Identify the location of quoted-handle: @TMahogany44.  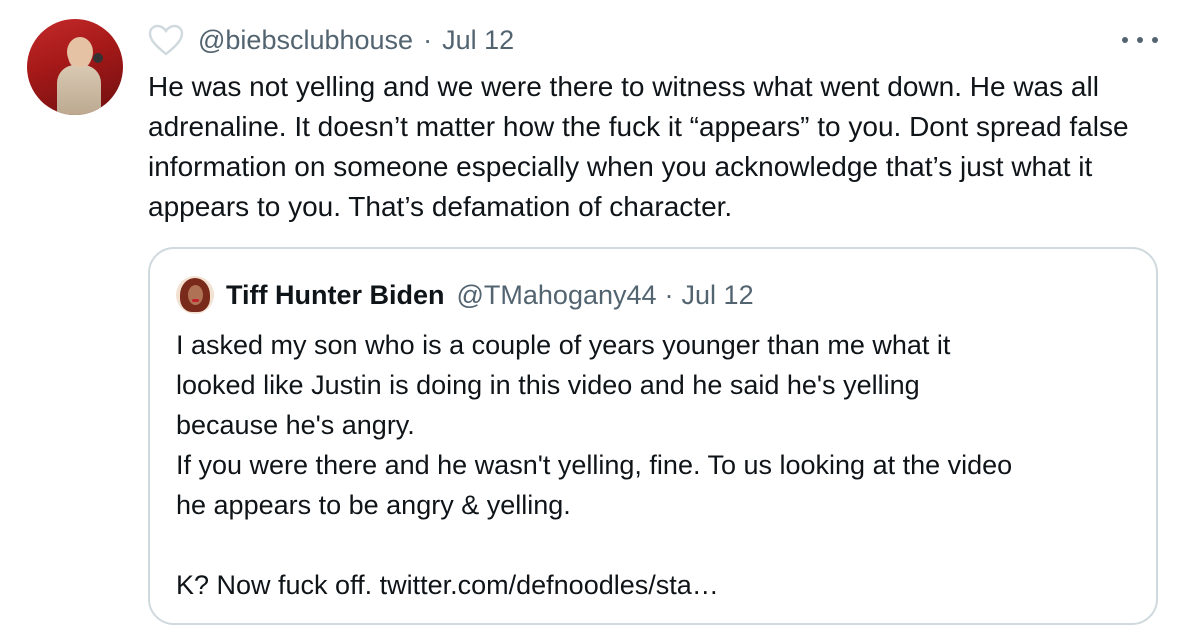
(557, 295).